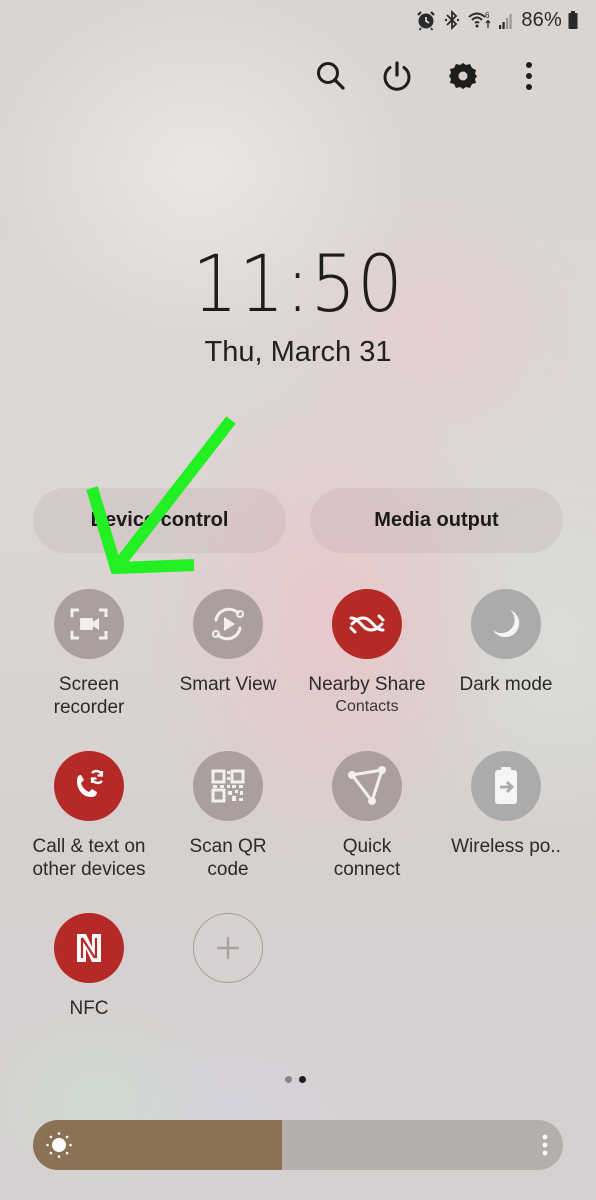  I want to click on qr-code-icon, so click(228, 786).